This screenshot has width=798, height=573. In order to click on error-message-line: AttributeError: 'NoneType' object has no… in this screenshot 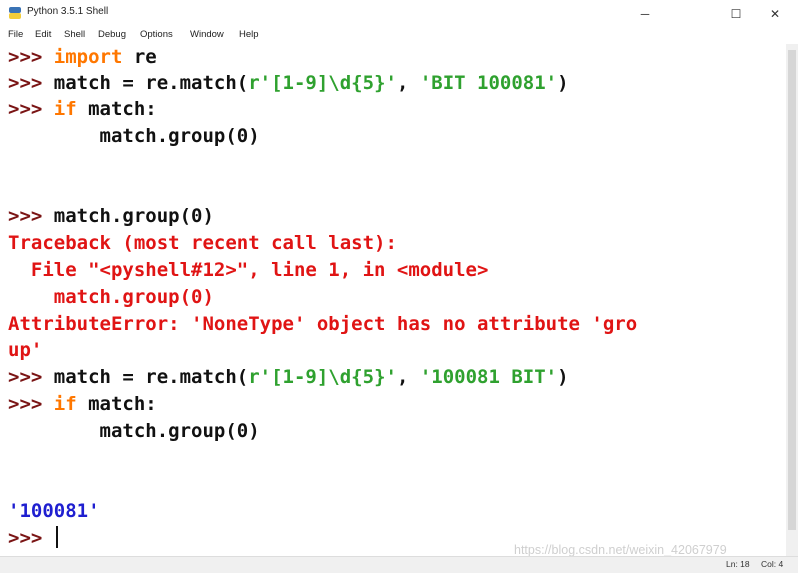, I will do `click(323, 324)`.